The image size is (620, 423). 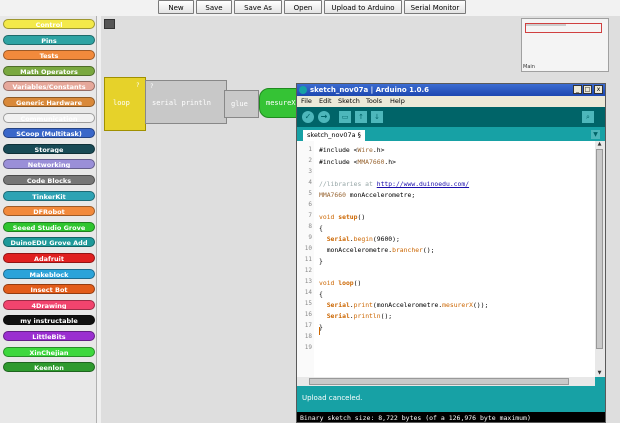 What do you see at coordinates (303, 90) in the screenshot?
I see `arduino-logo-icon` at bounding box center [303, 90].